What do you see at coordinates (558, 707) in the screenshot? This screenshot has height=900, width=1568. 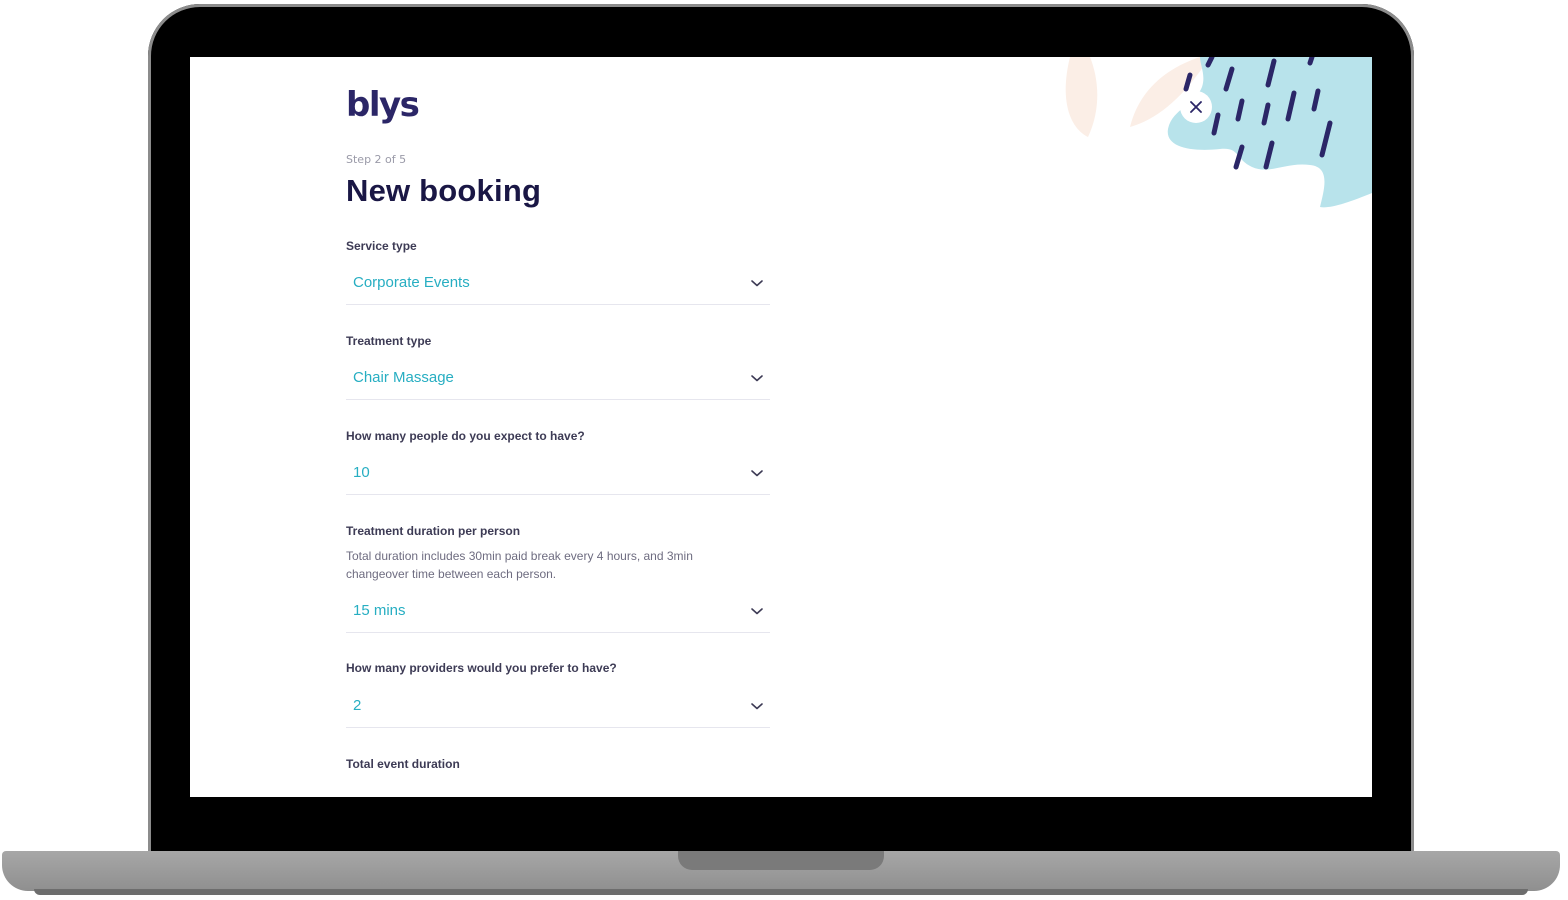 I see `providers-count-select: 2` at bounding box center [558, 707].